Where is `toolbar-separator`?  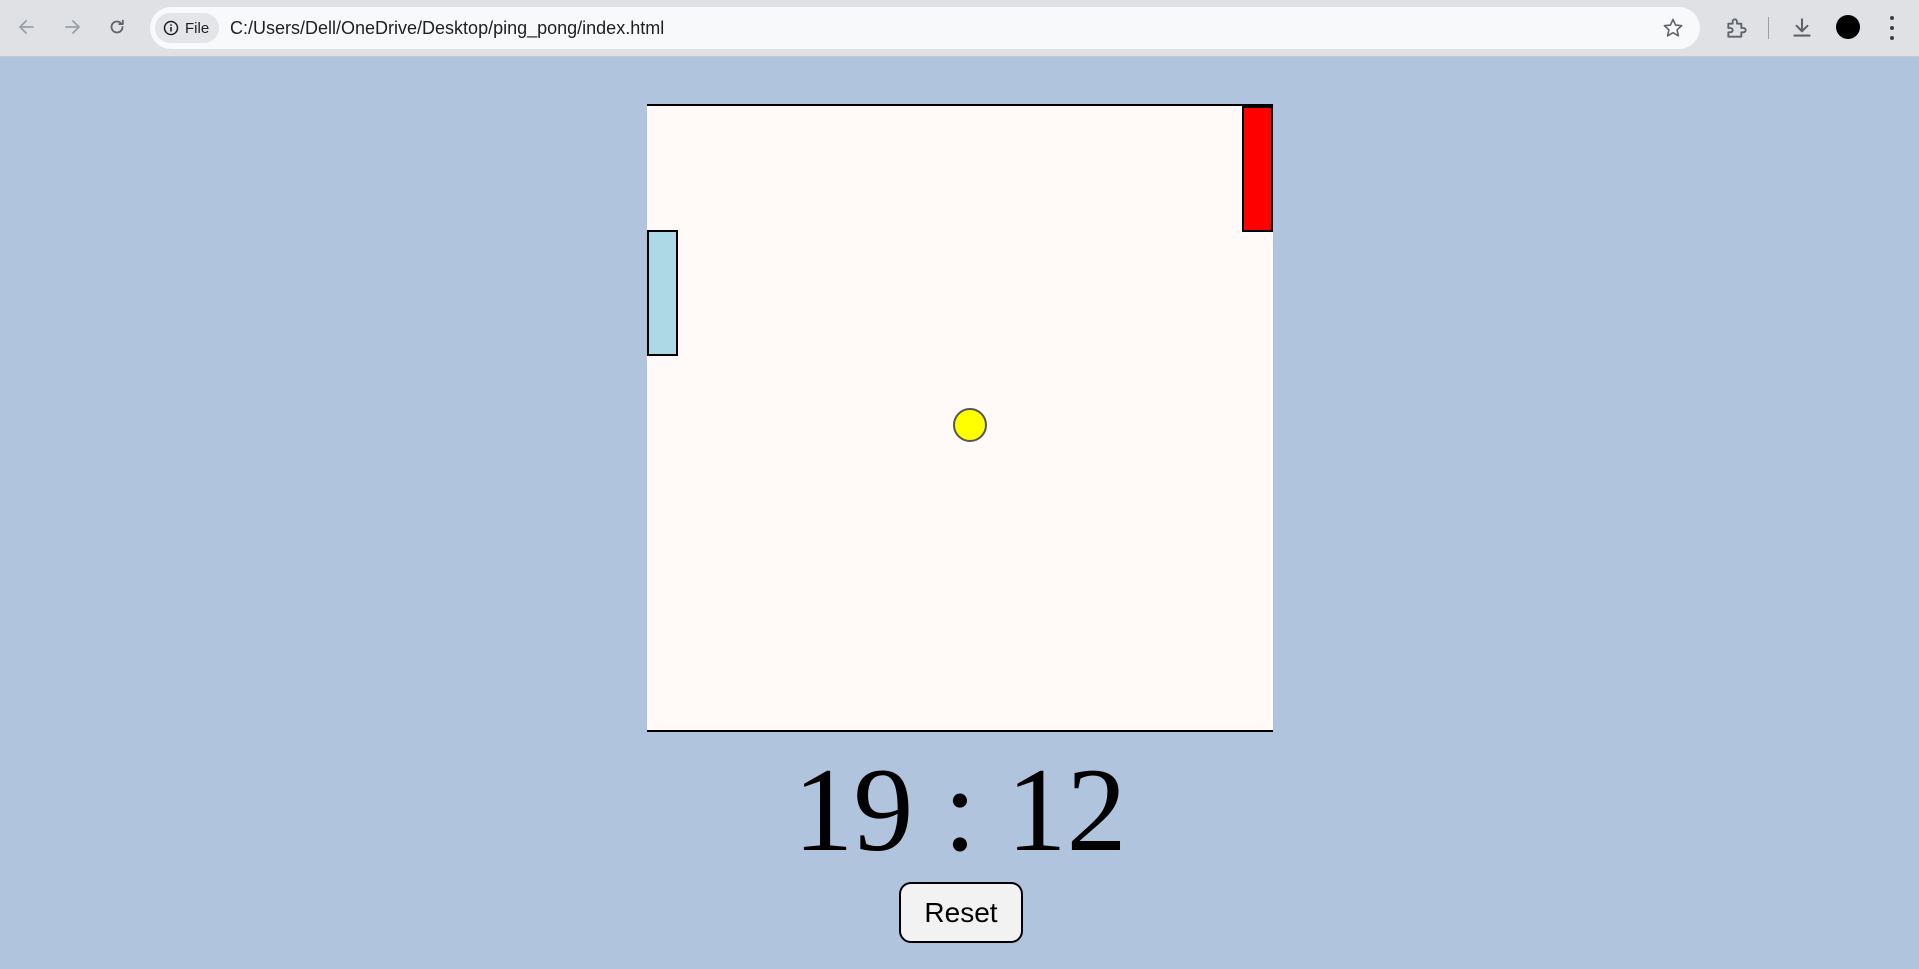 toolbar-separator is located at coordinates (1768, 28).